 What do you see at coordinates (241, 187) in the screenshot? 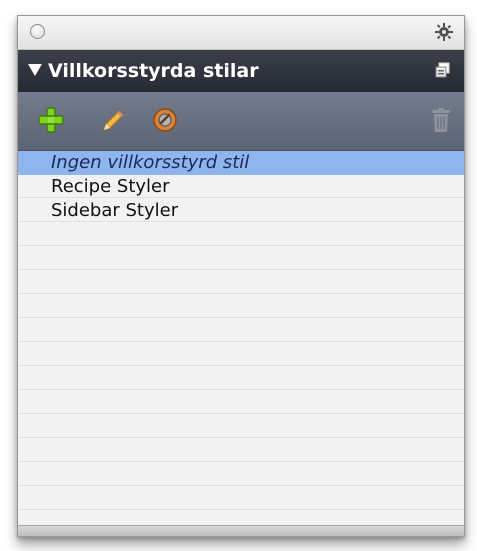
I see `list-item: Recipe Styler` at bounding box center [241, 187].